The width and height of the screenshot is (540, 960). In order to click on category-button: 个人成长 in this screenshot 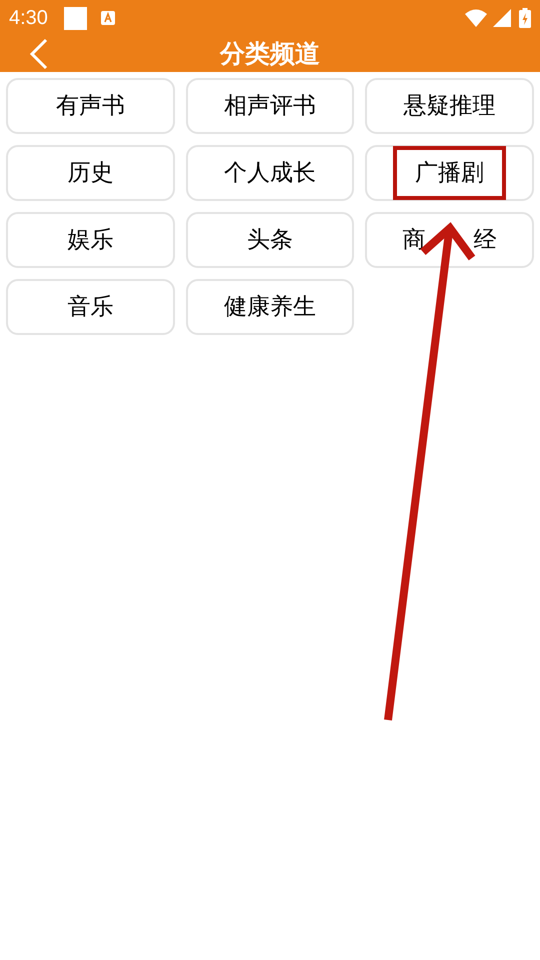, I will do `click(270, 173)`.